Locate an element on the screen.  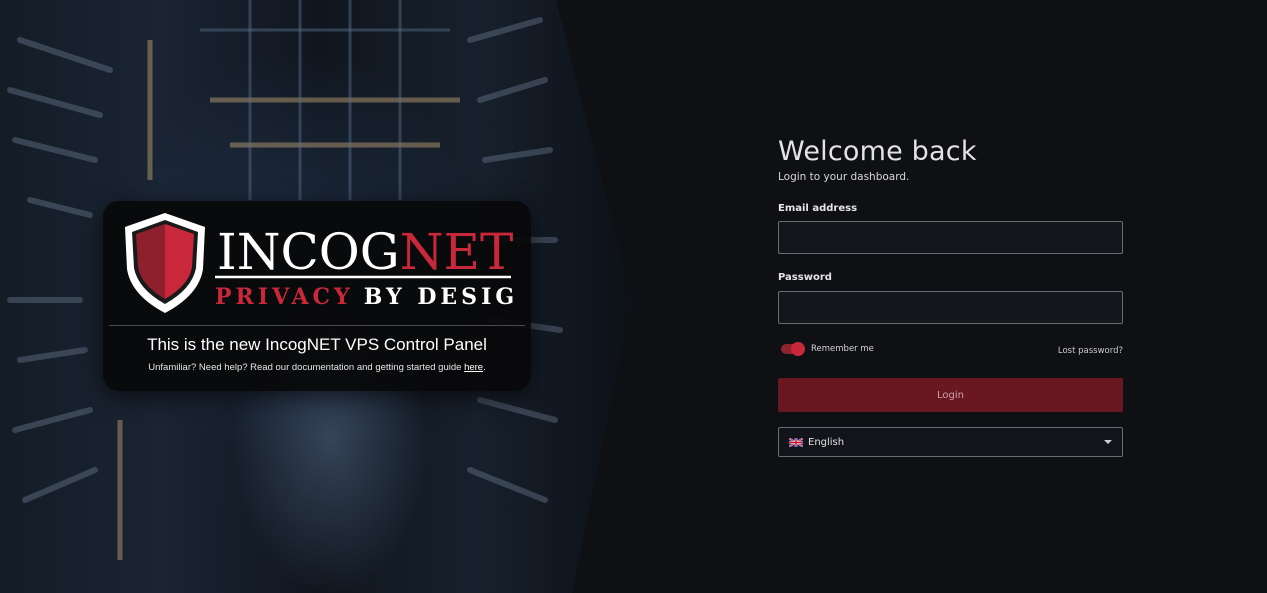
brand-logo: INCOGNET PRIVACY BY DESIGN is located at coordinates (320, 263).